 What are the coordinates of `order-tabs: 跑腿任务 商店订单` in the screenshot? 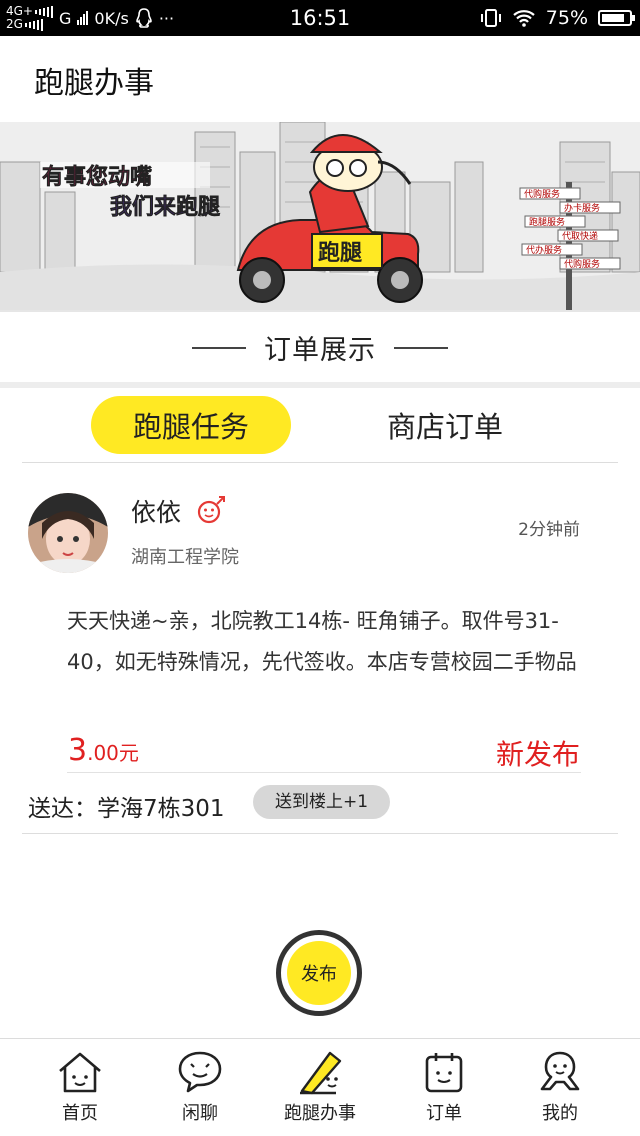 It's located at (320, 427).